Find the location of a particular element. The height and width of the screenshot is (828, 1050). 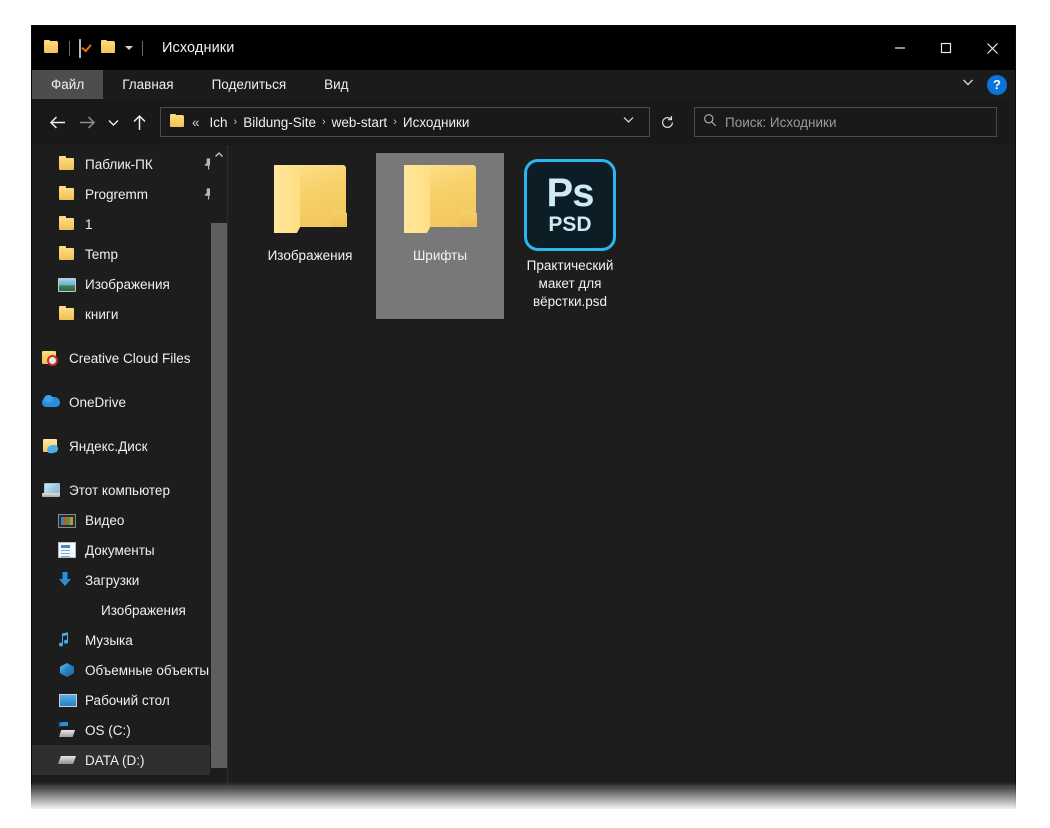

nav-scrollbar-thumb is located at coordinates (219, 495).